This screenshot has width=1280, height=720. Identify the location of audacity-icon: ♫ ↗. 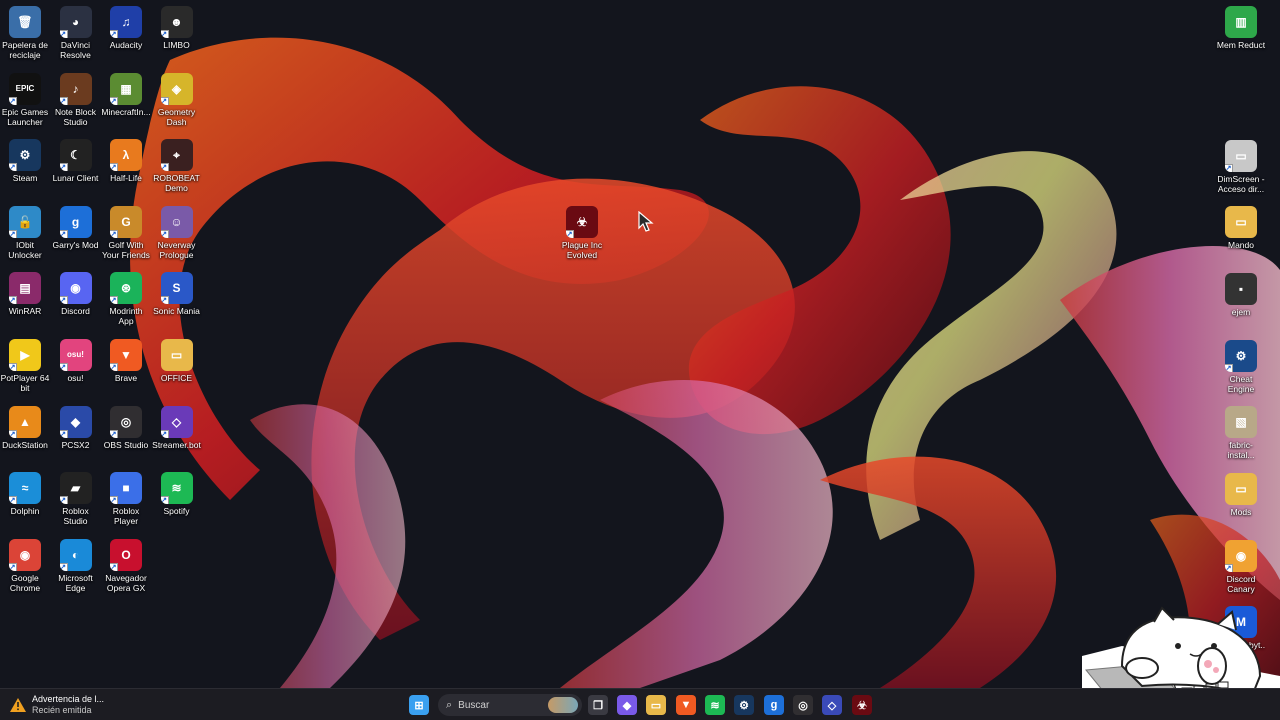
(126, 22).